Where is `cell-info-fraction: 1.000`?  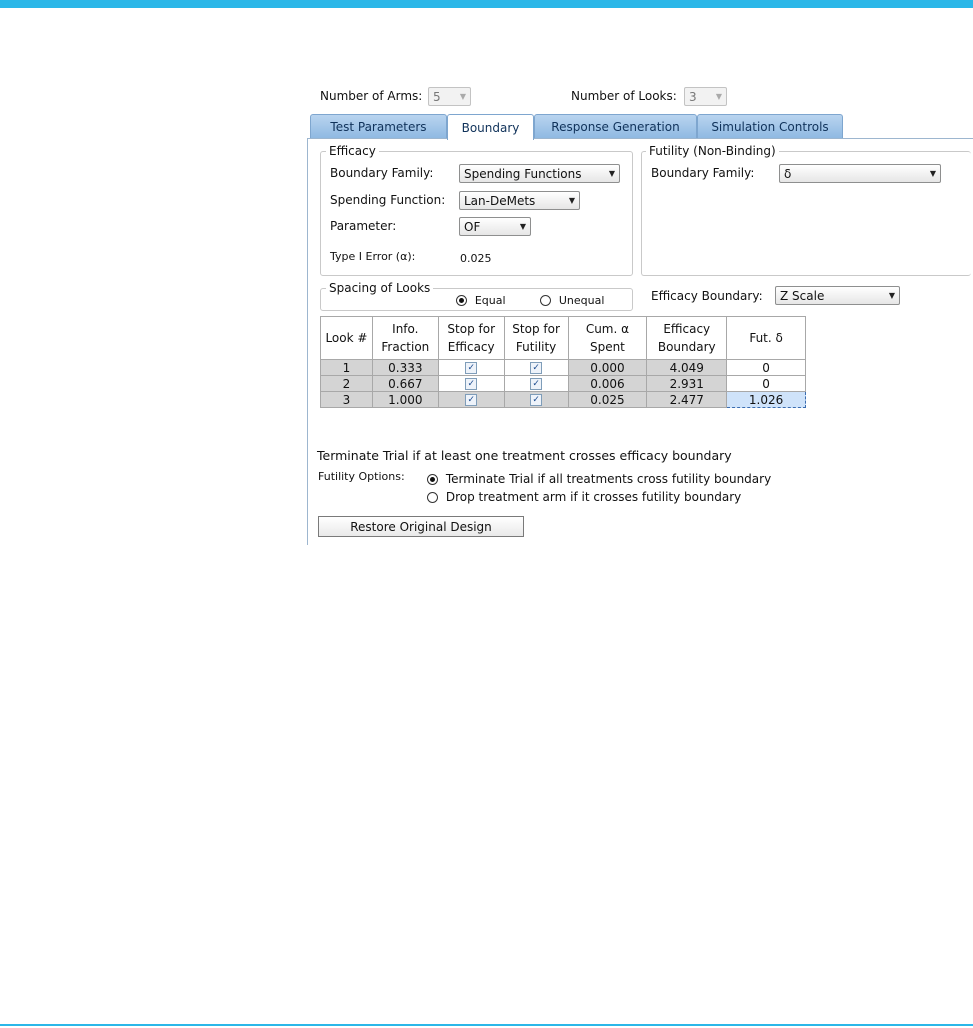 cell-info-fraction: 1.000 is located at coordinates (405, 399).